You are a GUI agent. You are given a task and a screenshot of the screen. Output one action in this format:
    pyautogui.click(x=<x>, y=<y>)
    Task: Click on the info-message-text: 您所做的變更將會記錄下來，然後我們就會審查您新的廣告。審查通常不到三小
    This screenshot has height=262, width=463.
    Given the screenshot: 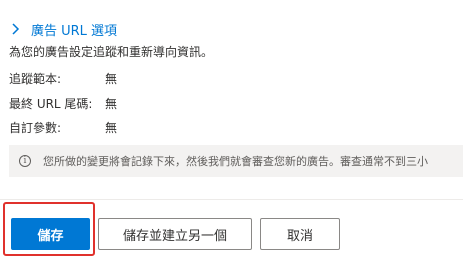 What is the action you would take?
    pyautogui.click(x=235, y=161)
    